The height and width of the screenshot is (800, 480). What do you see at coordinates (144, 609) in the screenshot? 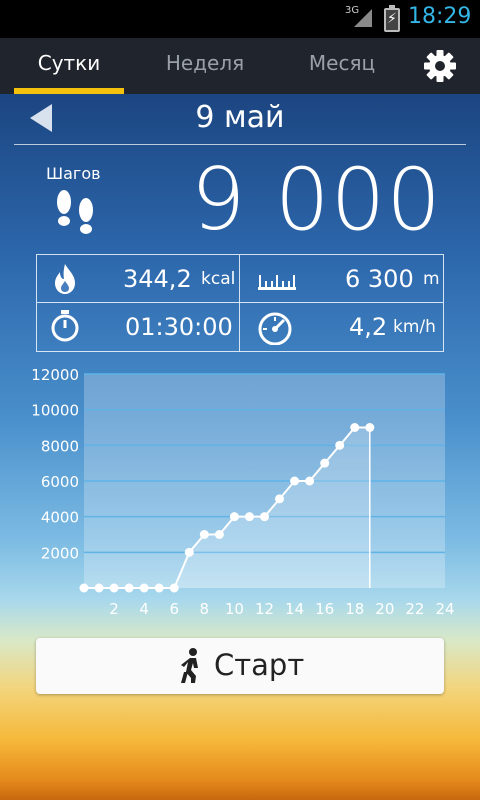
I see `chart-x-tick-label: 4` at bounding box center [144, 609].